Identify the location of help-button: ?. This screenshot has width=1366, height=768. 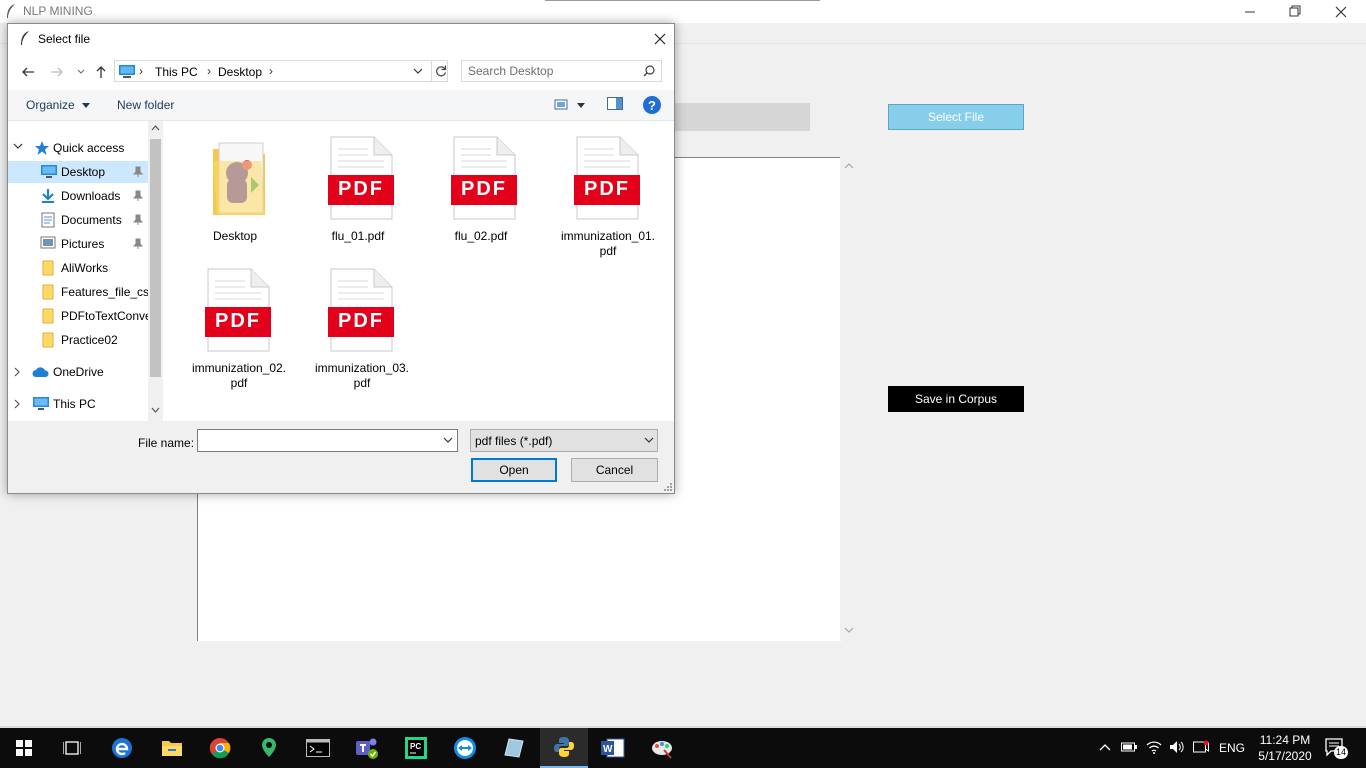
(652, 105).